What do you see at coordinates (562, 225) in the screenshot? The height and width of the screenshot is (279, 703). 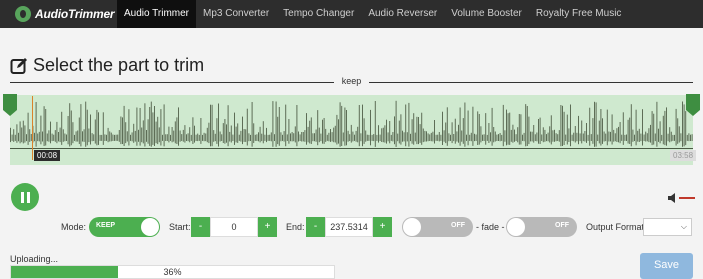 I see `fade-out-toggle-text: OFF` at bounding box center [562, 225].